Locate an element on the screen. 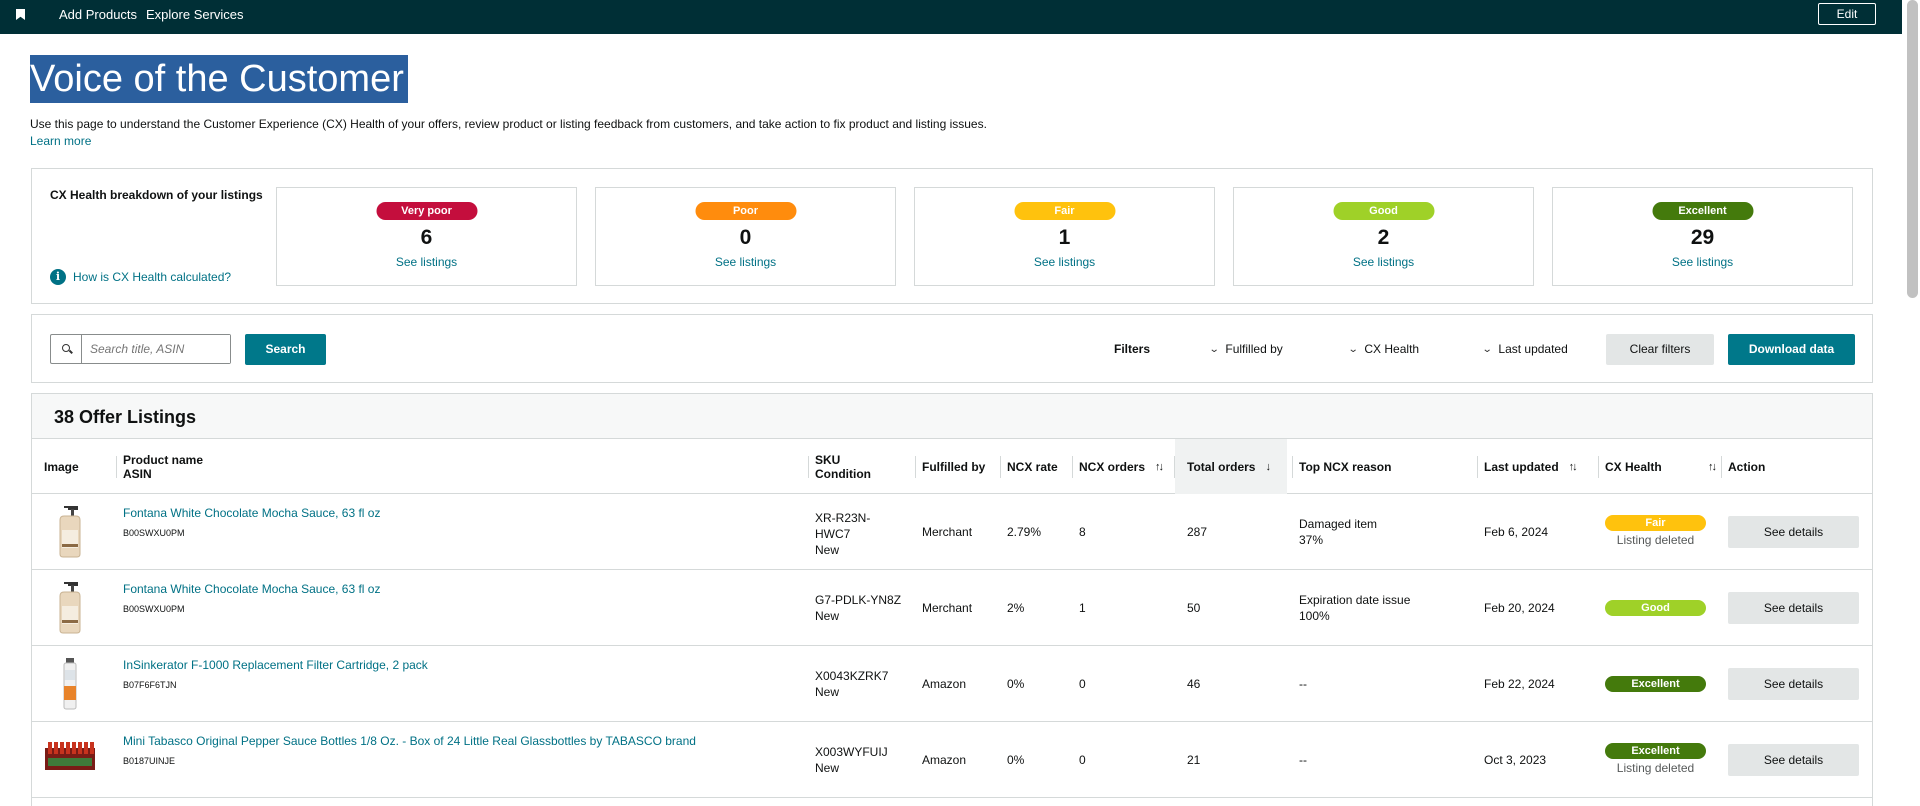 The image size is (1920, 806). search-input is located at coordinates (156, 349).